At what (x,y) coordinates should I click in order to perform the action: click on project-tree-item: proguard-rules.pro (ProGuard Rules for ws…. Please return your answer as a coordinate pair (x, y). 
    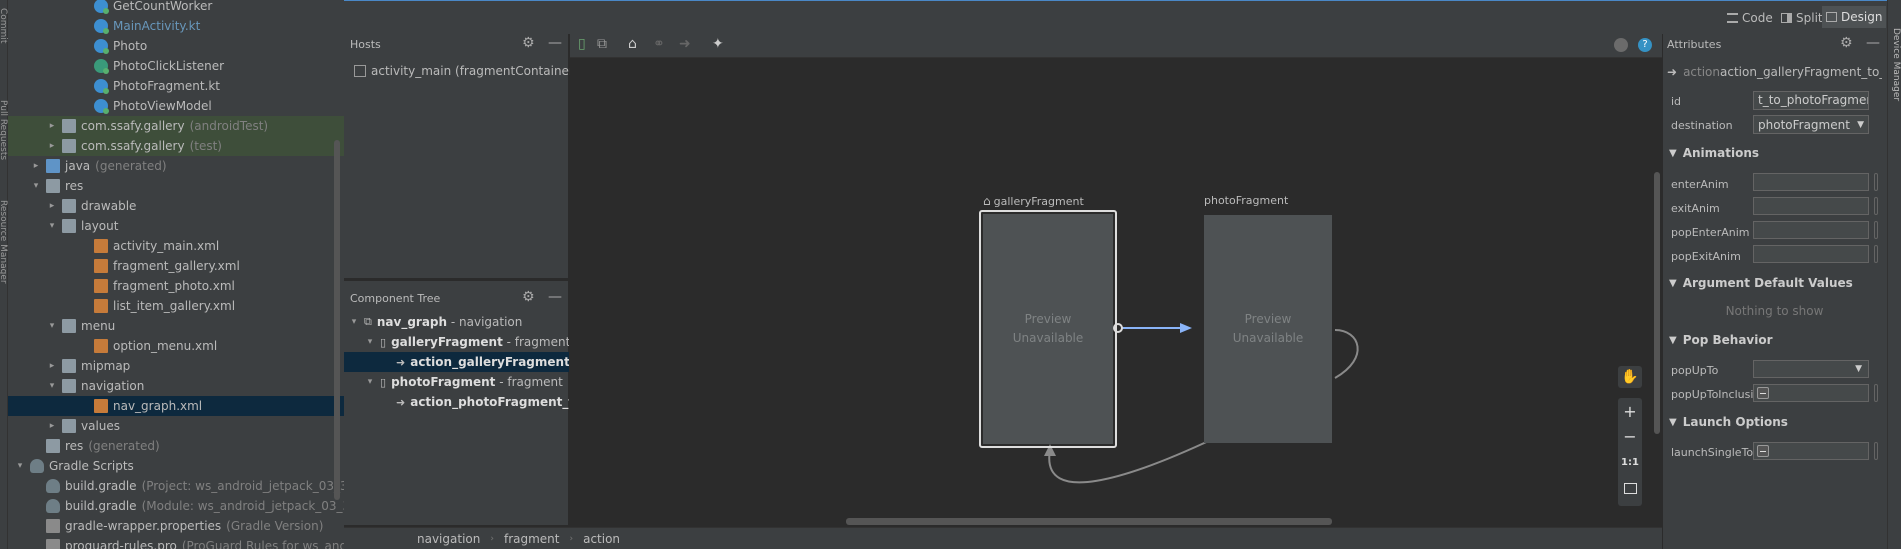
    Looking at the image, I should click on (176, 542).